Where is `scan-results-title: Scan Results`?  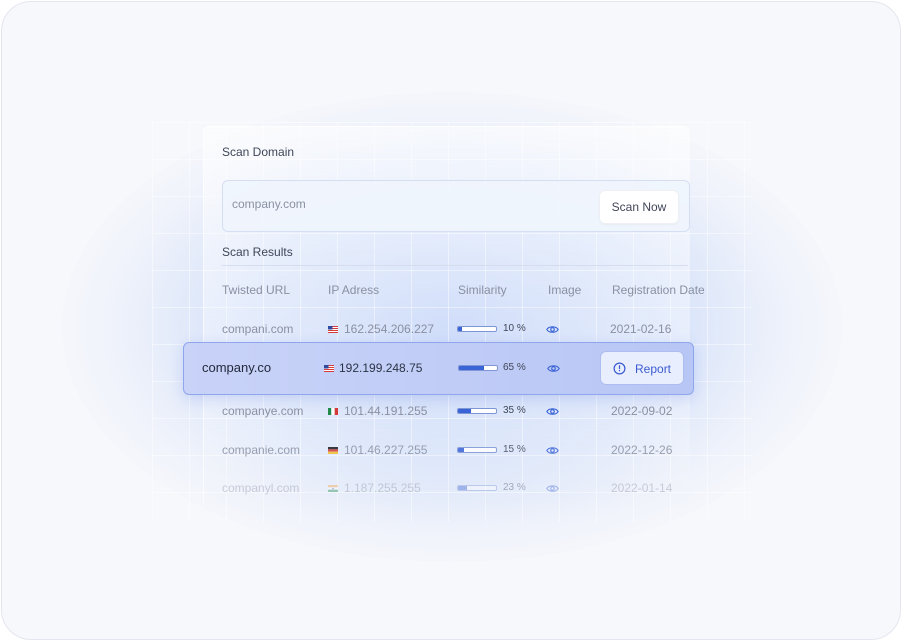
scan-results-title: Scan Results is located at coordinates (257, 252).